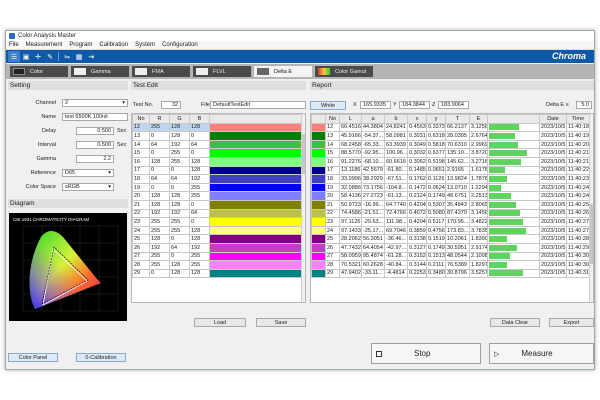 This screenshot has height=400, width=600. What do you see at coordinates (578, 187) in the screenshot?
I see `cell-time: 11:40:24` at bounding box center [578, 187].